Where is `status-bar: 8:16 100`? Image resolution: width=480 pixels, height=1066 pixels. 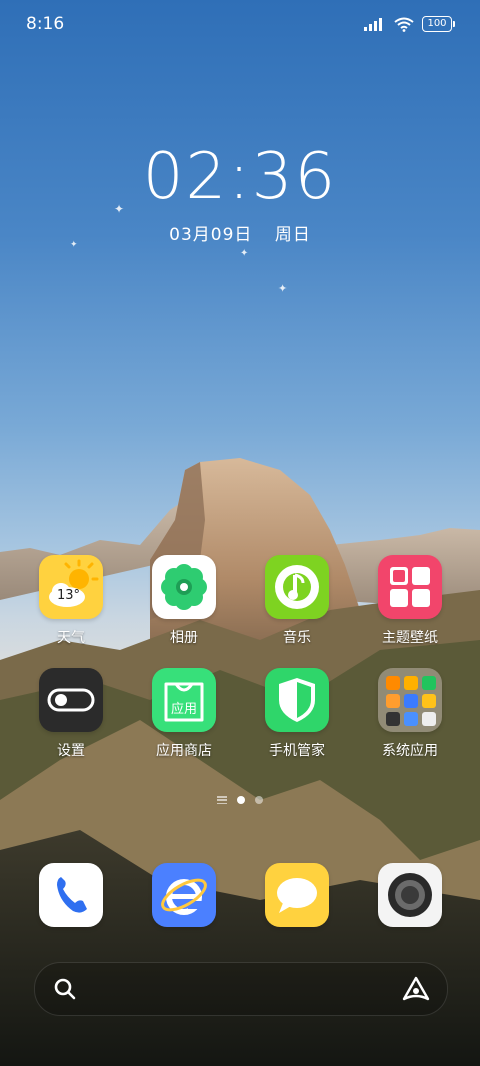 status-bar: 8:16 100 is located at coordinates (240, 25).